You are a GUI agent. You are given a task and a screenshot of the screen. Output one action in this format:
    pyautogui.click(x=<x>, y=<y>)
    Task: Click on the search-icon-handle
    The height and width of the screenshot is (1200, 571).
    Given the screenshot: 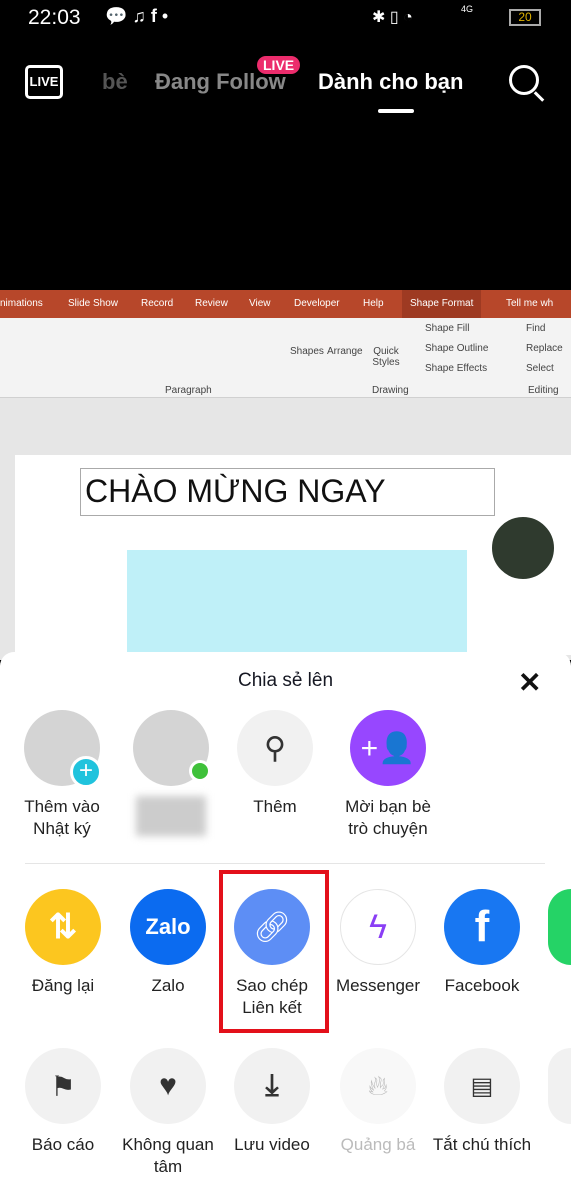 What is the action you would take?
    pyautogui.click(x=539, y=96)
    